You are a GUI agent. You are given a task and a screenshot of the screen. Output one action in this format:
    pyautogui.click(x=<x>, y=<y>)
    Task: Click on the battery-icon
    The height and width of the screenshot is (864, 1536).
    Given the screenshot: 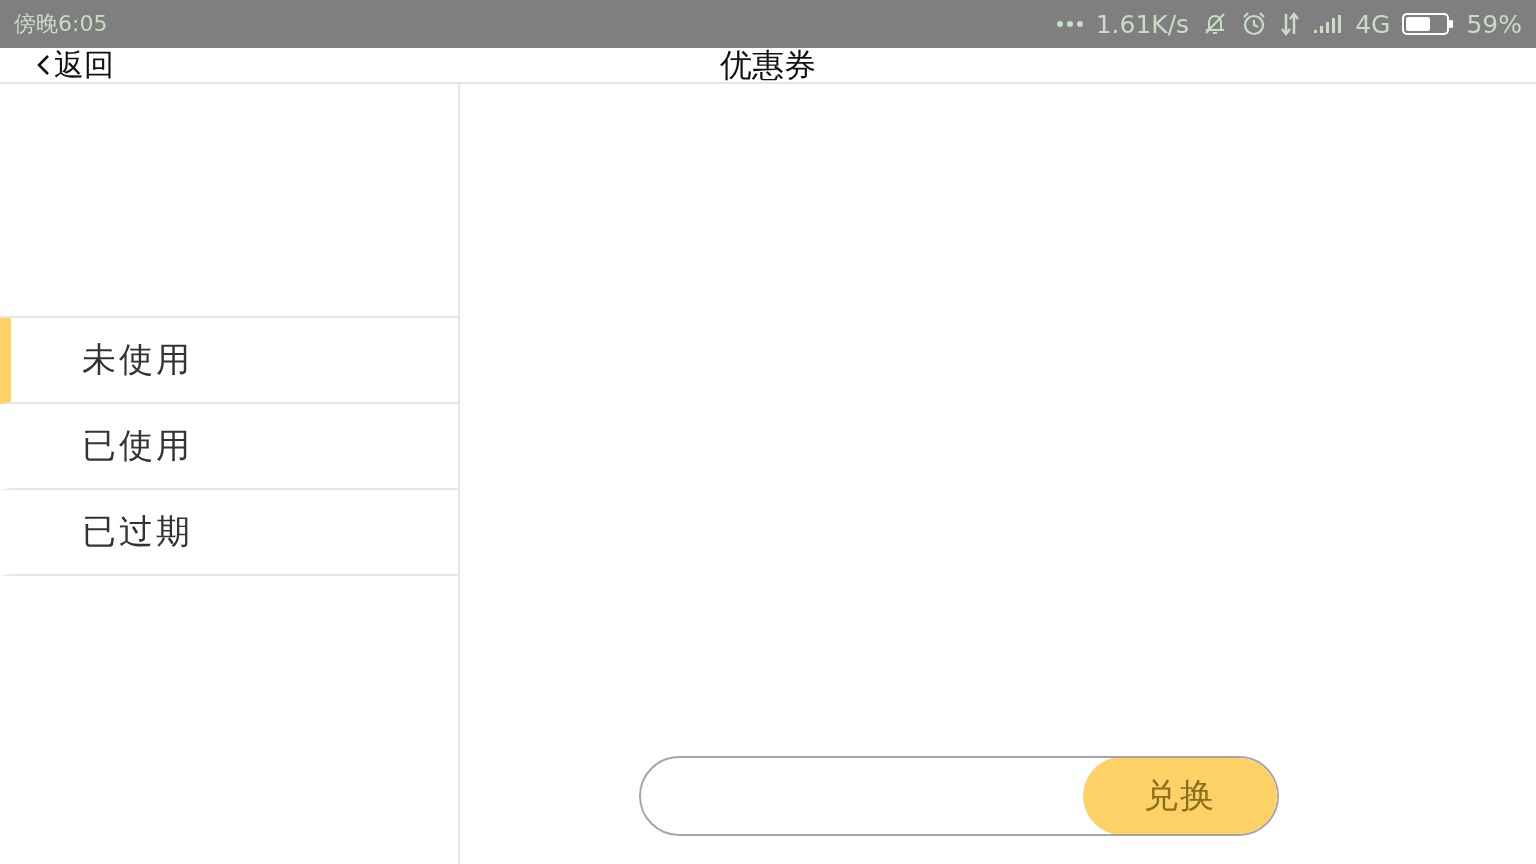 What is the action you would take?
    pyautogui.click(x=1428, y=24)
    